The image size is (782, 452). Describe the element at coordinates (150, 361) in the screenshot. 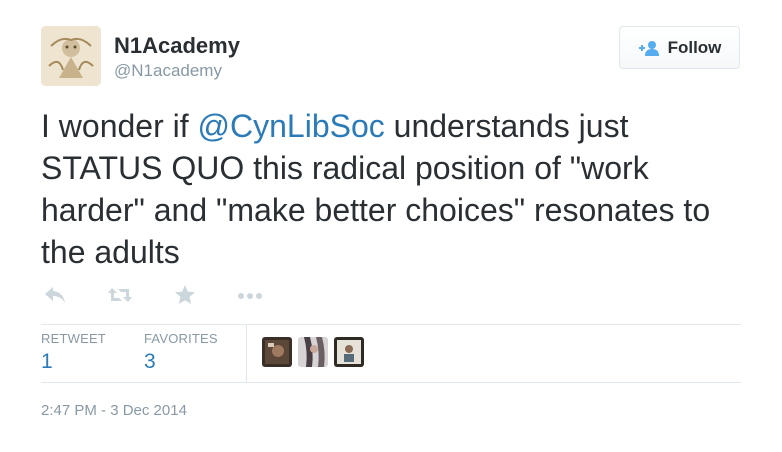

I see `favorites-value: 3` at that location.